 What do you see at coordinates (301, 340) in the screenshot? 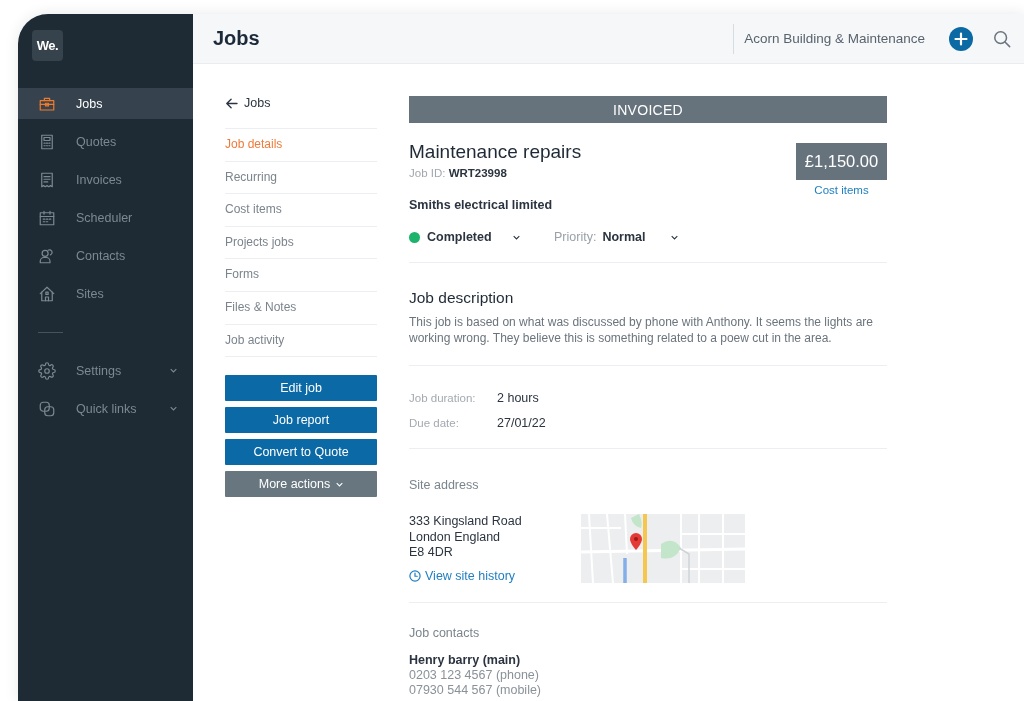
I see `section-tab: Job activity` at bounding box center [301, 340].